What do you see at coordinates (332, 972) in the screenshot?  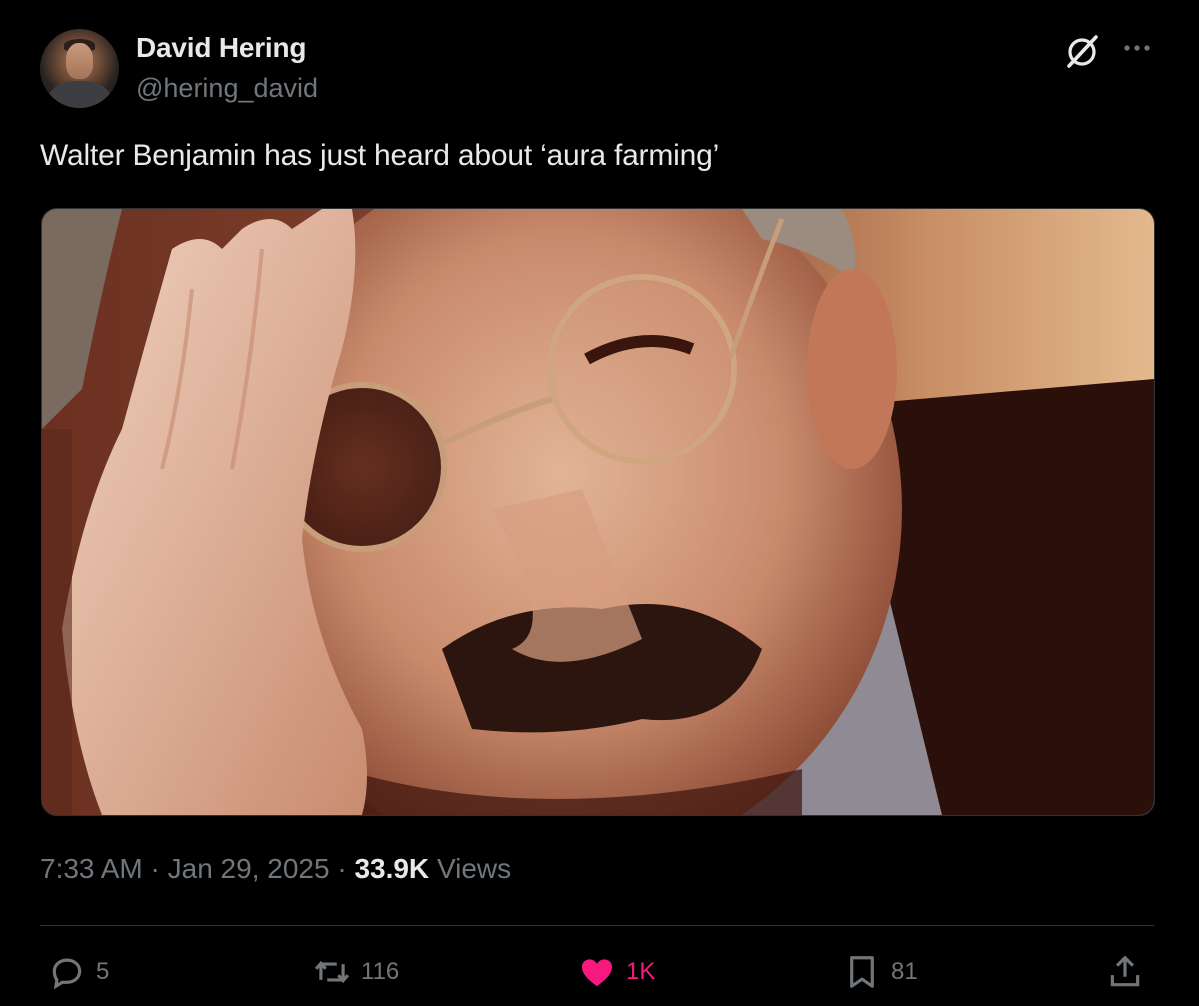 I see `repost-icon` at bounding box center [332, 972].